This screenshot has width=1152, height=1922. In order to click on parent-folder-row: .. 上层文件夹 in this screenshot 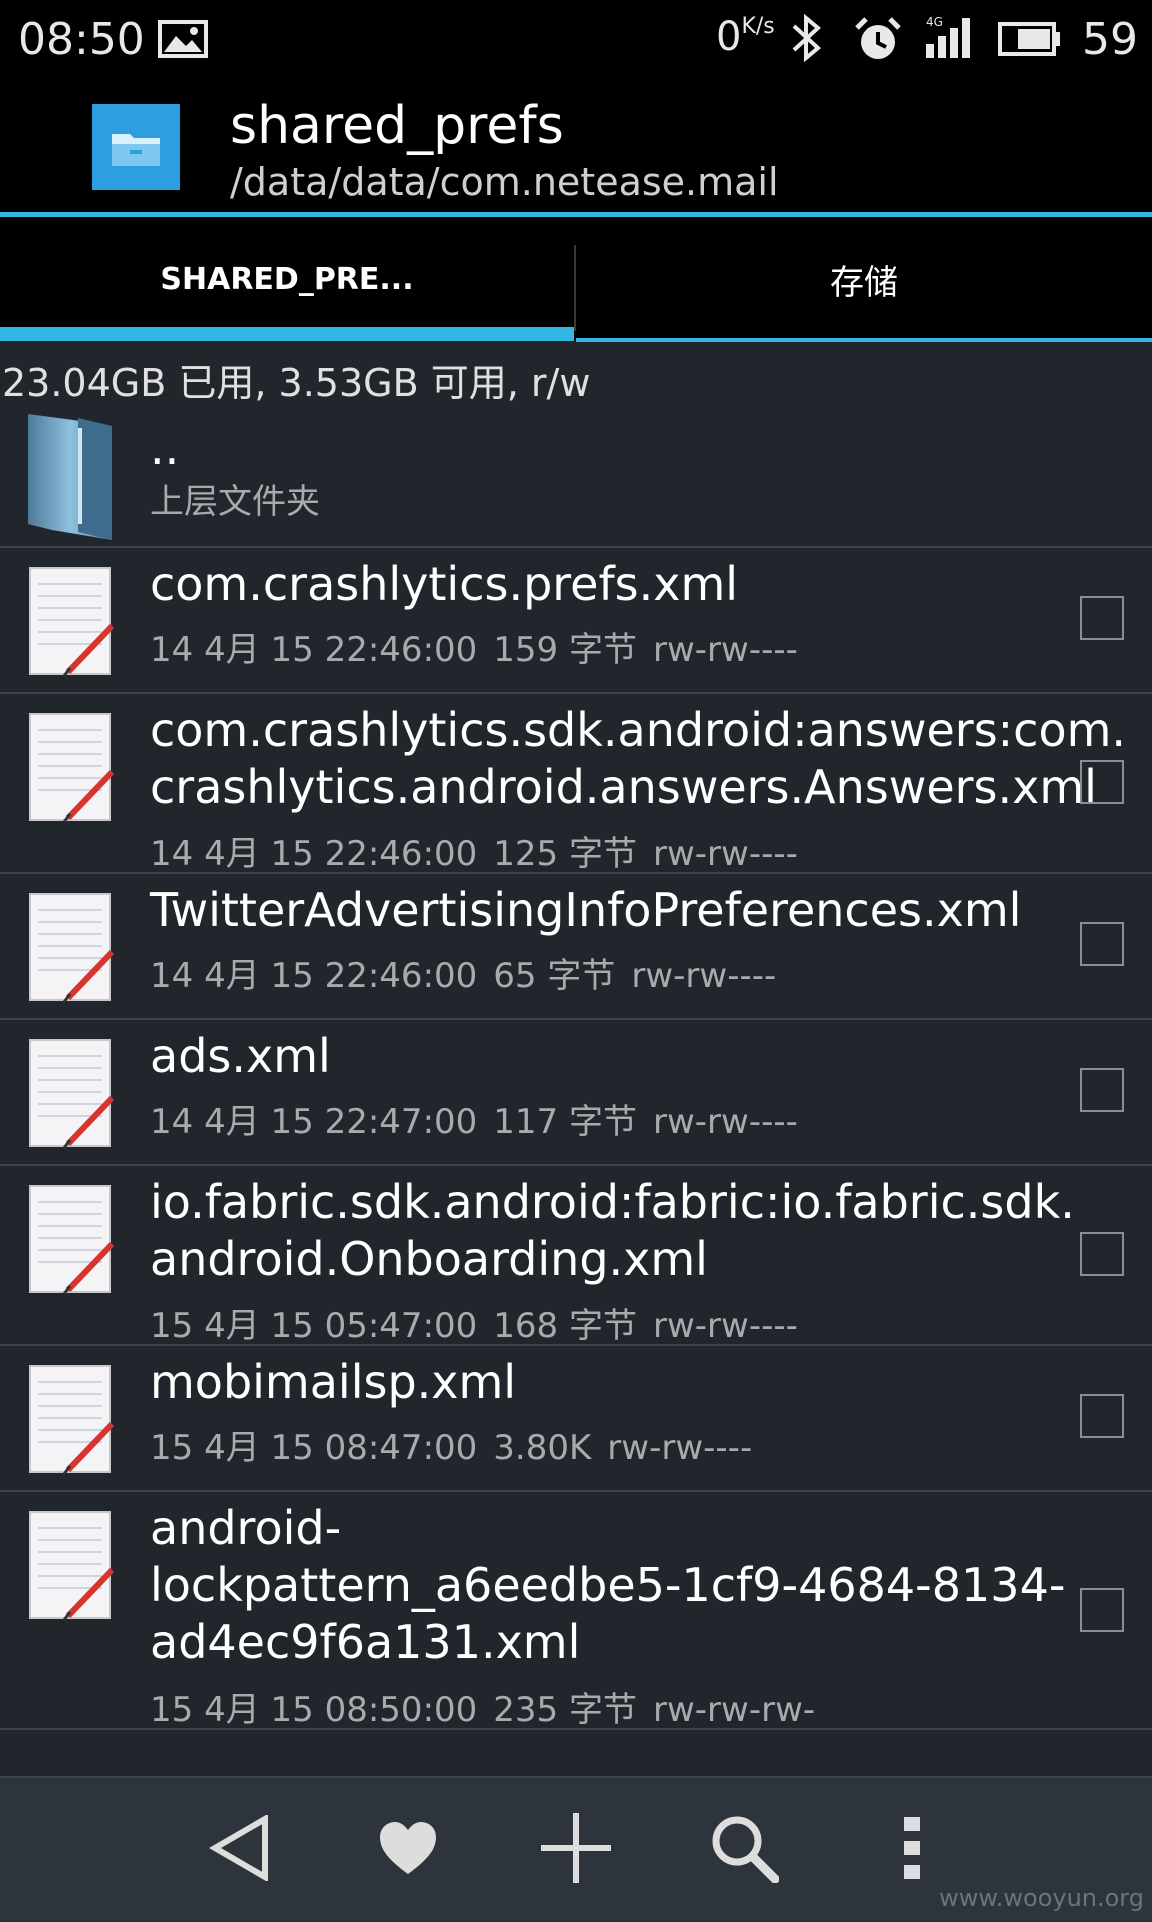, I will do `click(576, 474)`.